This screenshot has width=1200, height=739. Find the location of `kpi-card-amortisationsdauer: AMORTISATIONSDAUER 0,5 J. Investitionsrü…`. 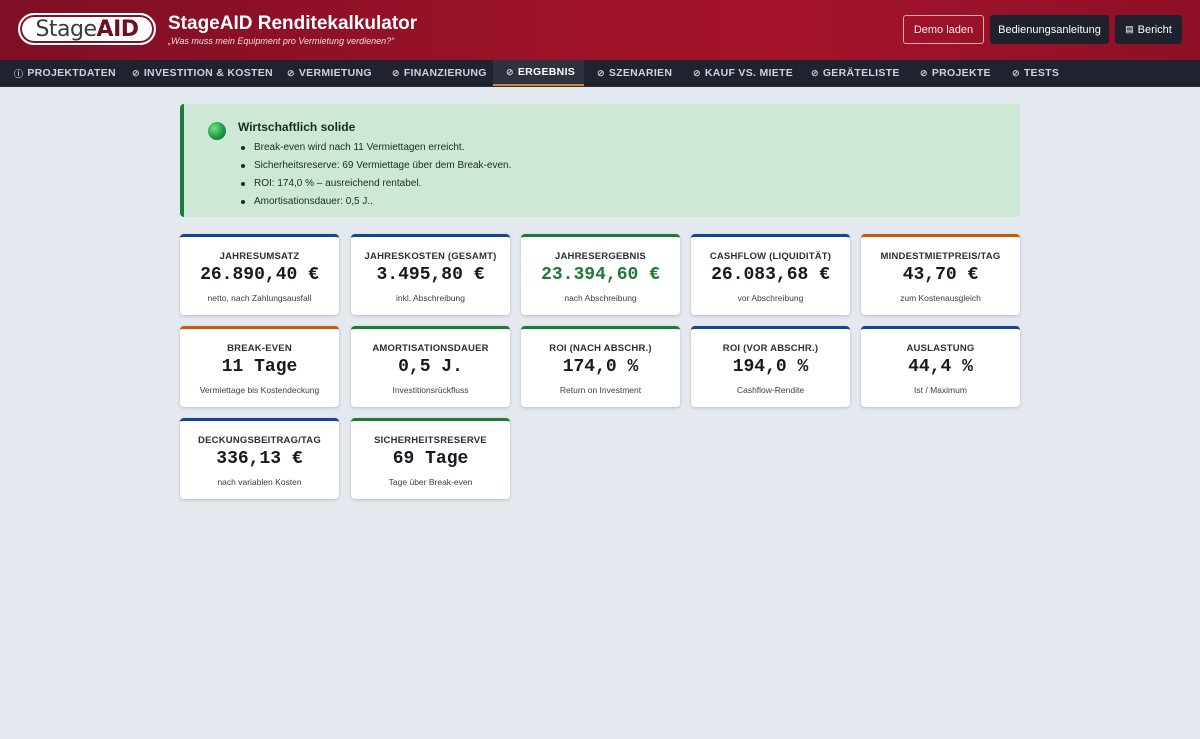

kpi-card-amortisationsdauer: AMORTISATIONSDAUER 0,5 J. Investitionsrü… is located at coordinates (430, 366).